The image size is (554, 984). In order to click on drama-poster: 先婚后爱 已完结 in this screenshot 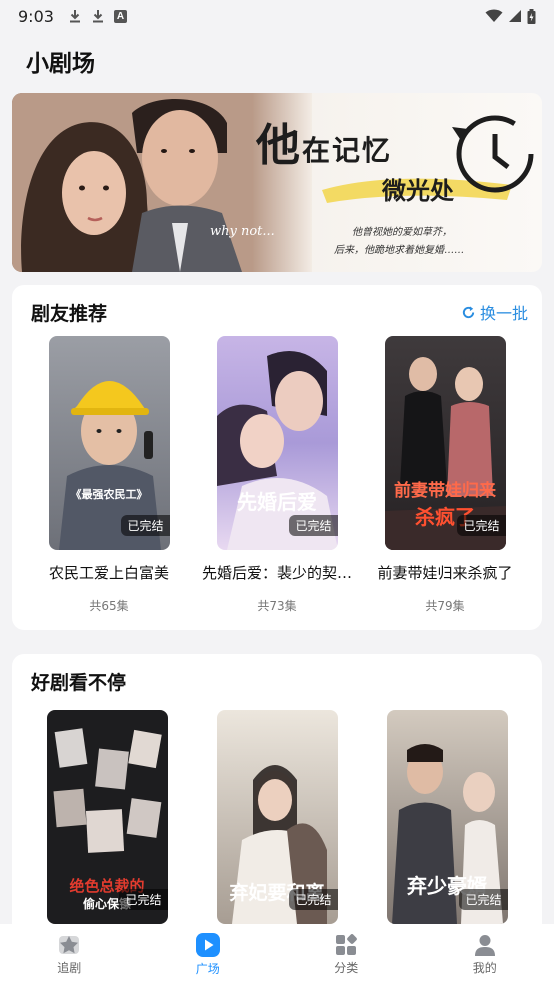, I will do `click(277, 443)`.